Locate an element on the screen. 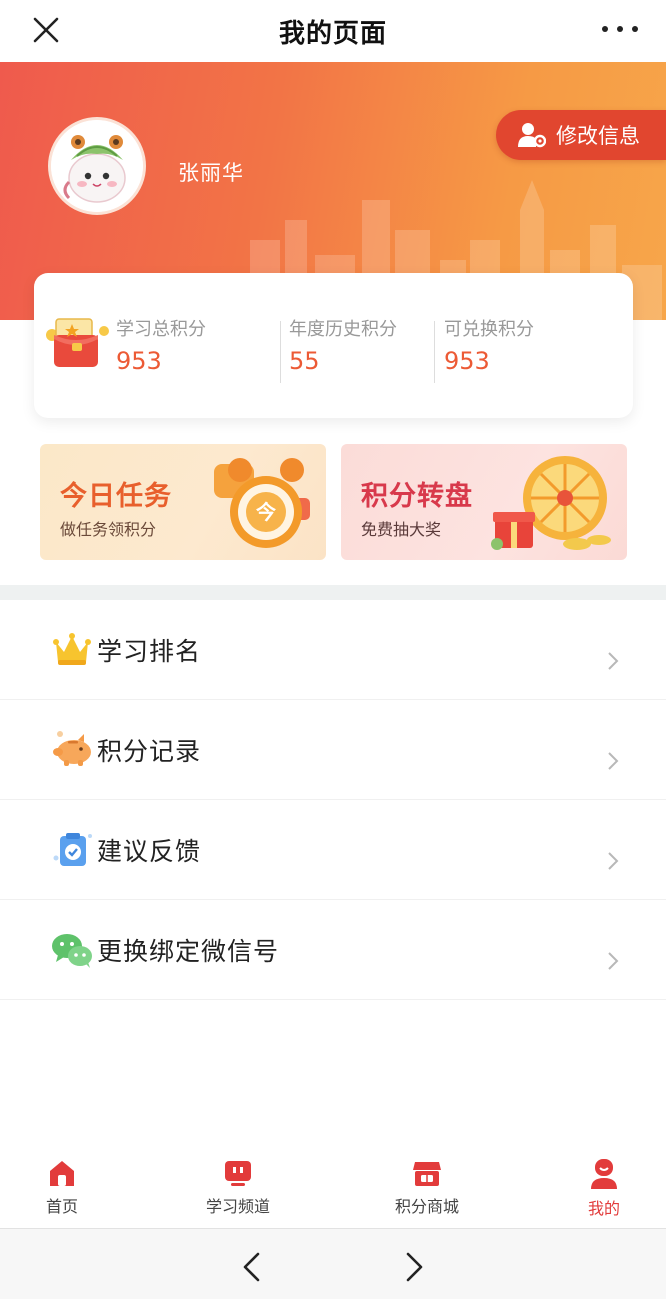 The width and height of the screenshot is (666, 1299). points-summary-card: 学习总积分 953 年度历史积分 55 可兑换积分 953 is located at coordinates (333, 345).